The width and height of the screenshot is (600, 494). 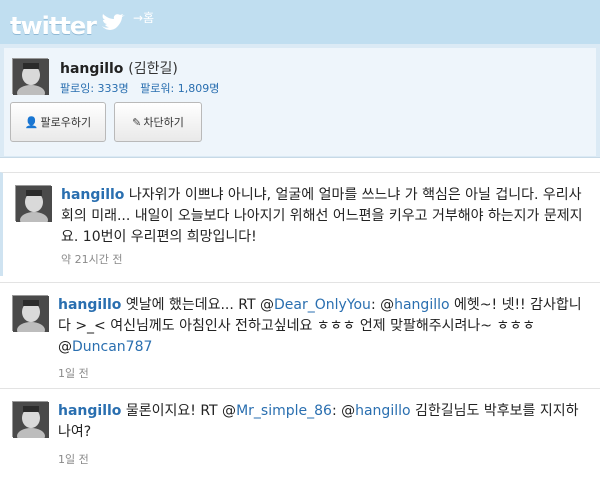 I want to click on mention-link: Duncan787, so click(x=112, y=347).